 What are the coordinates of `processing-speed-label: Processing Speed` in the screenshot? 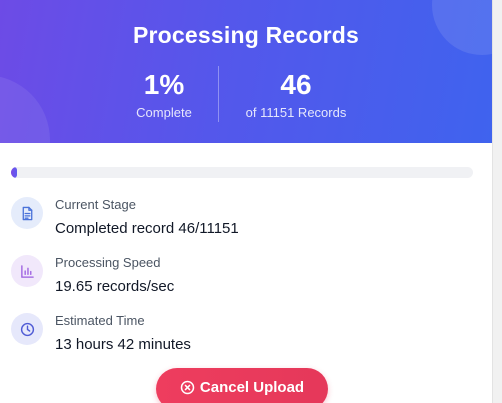 It's located at (108, 262).